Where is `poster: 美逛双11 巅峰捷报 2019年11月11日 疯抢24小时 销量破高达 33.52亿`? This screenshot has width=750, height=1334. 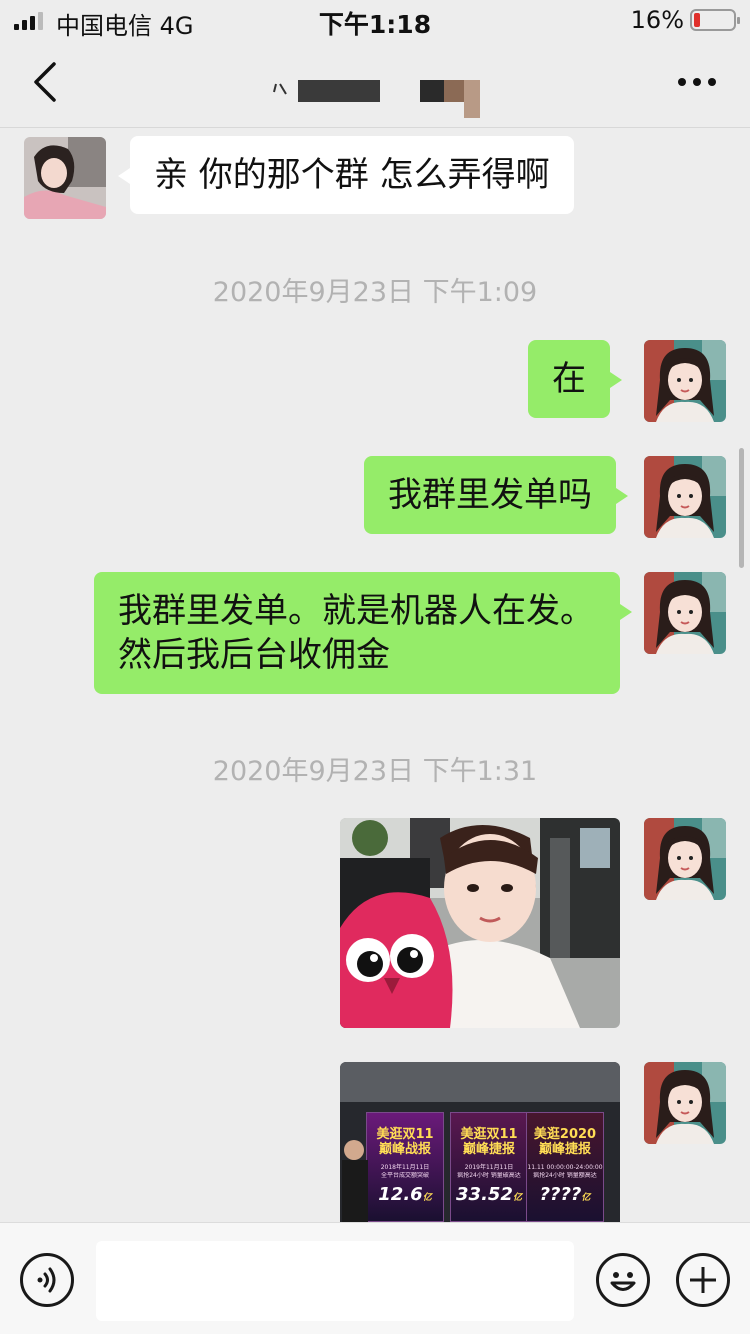
poster: 美逛双11 巅峰捷报 2019年11月11日 疯抢24小时 销量破高达 33.52亿 is located at coordinates (489, 1167).